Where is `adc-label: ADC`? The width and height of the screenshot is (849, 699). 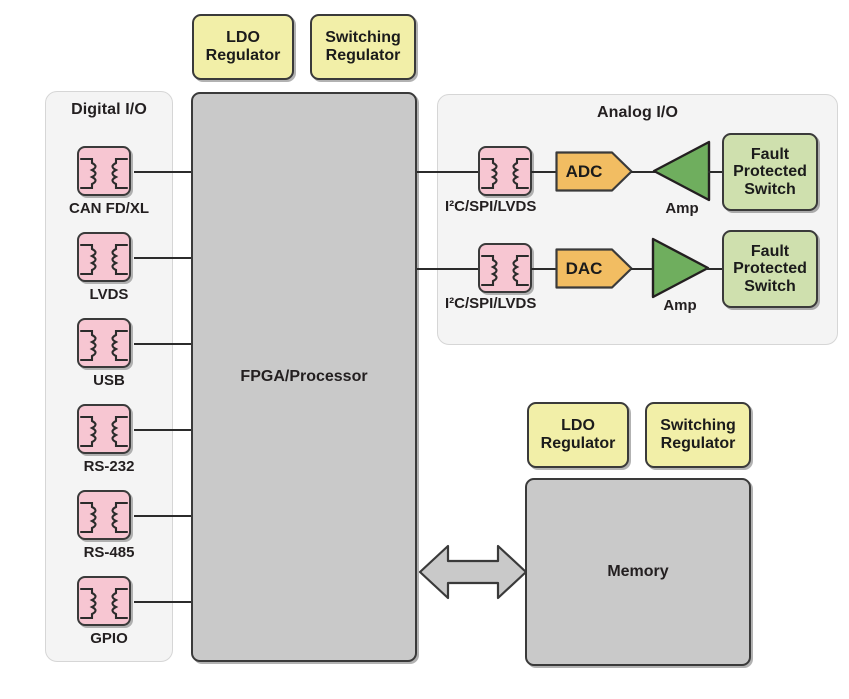 adc-label: ADC is located at coordinates (584, 171).